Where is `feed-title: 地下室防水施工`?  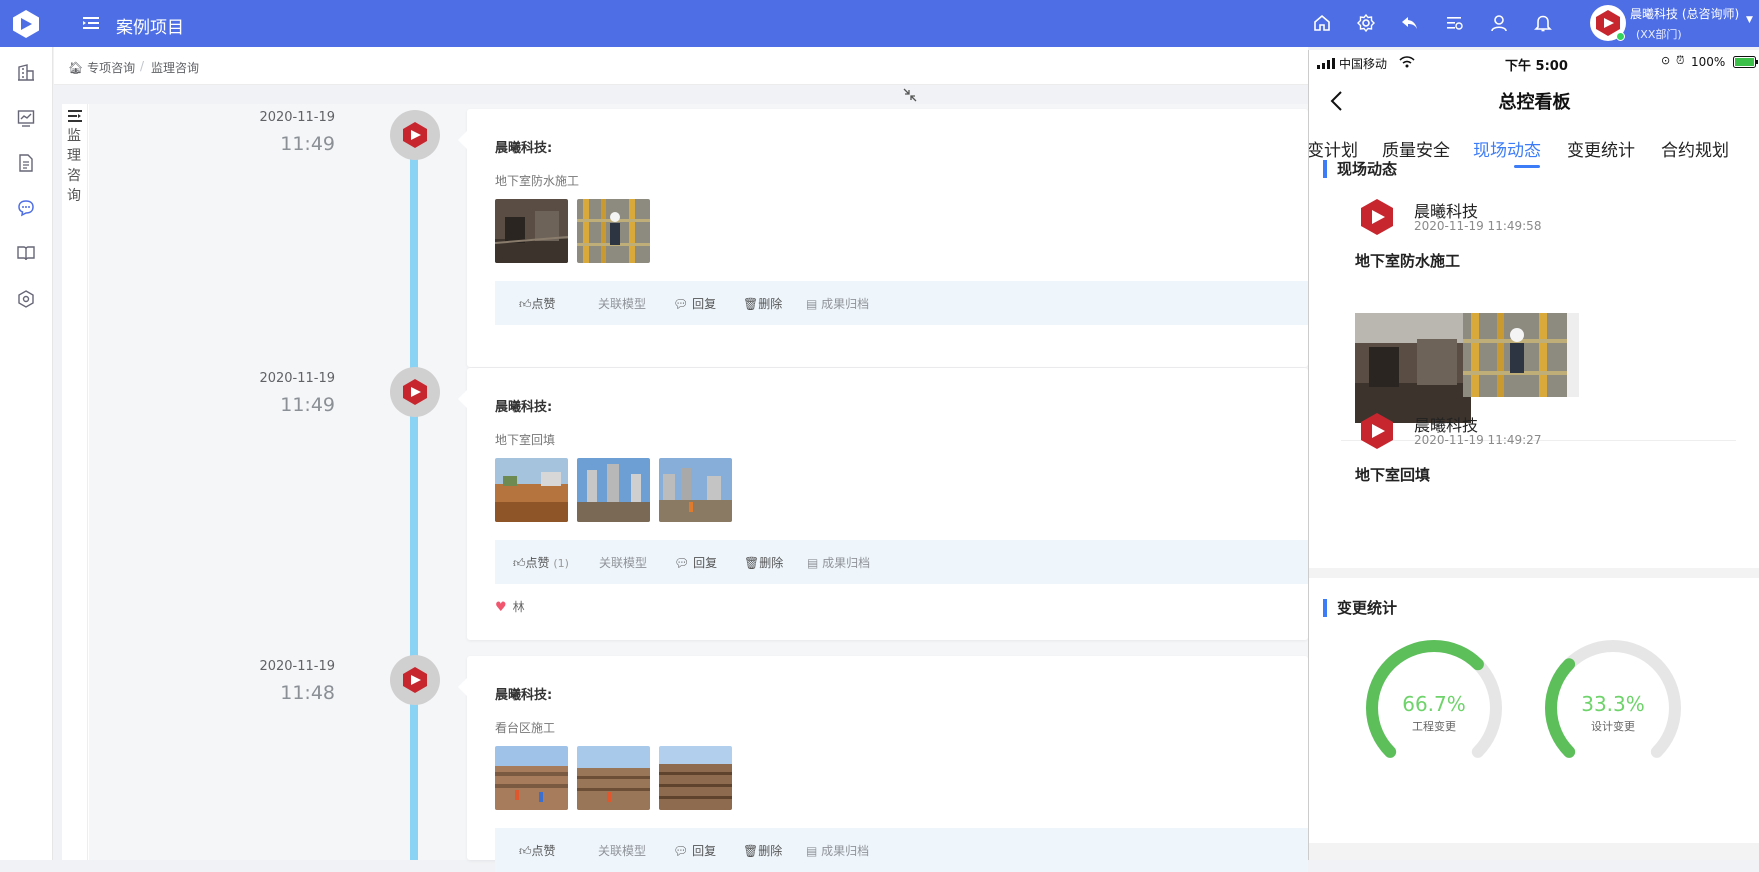 feed-title: 地下室防水施工 is located at coordinates (1407, 260).